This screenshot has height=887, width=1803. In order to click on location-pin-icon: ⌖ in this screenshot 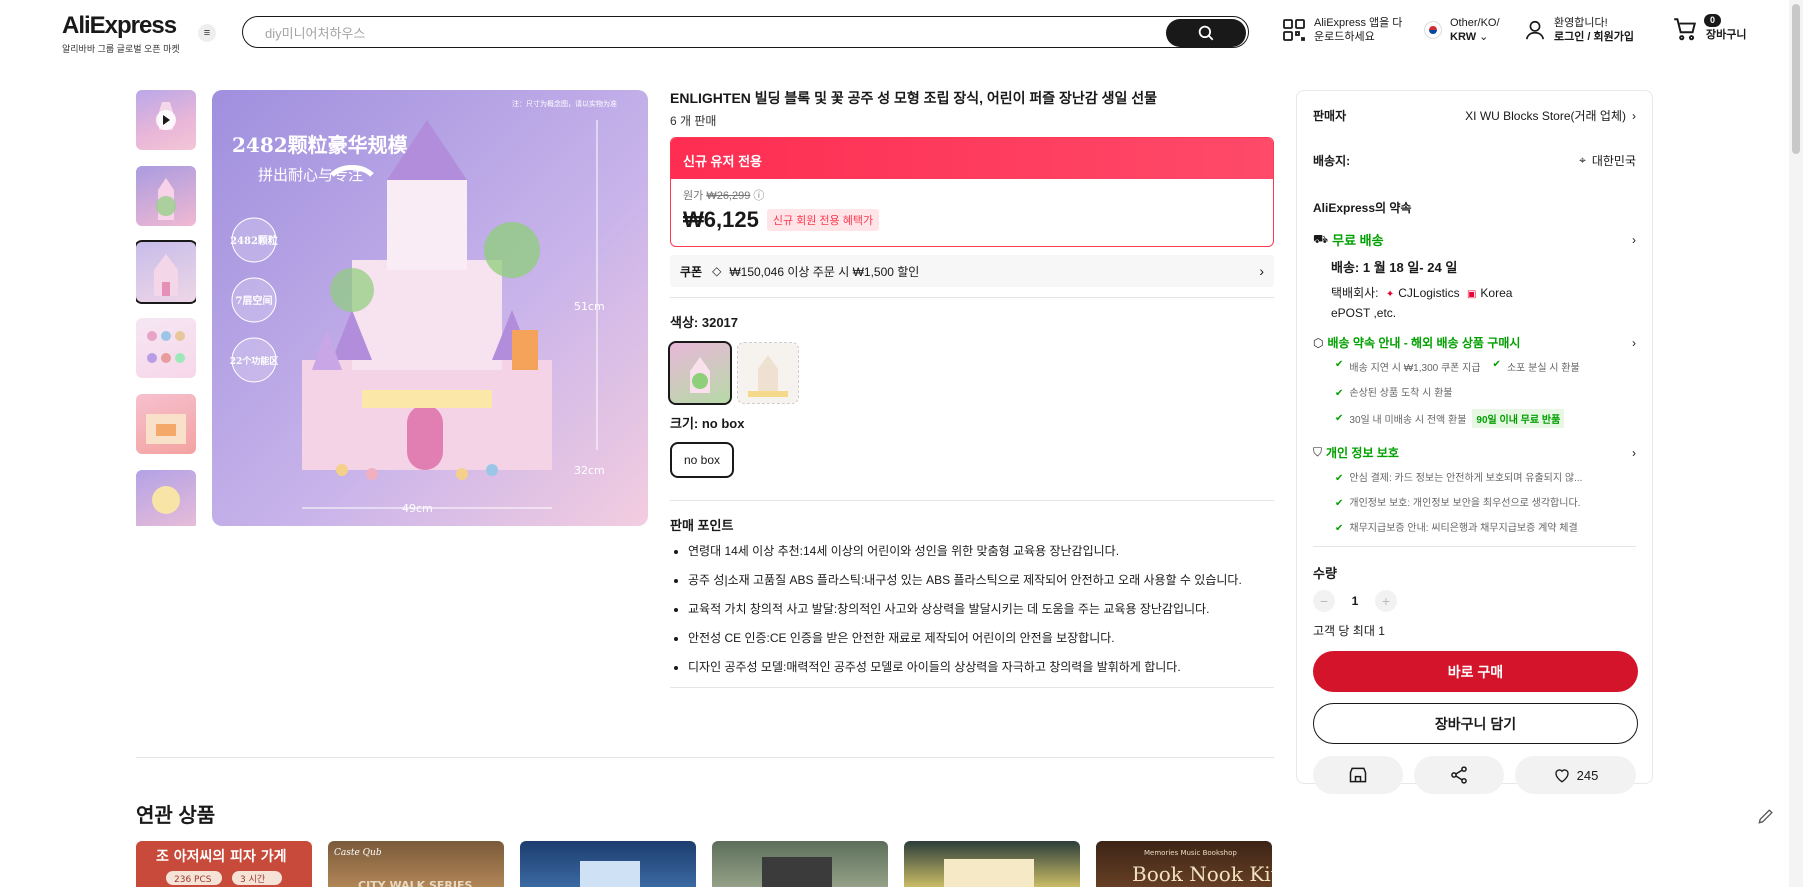, I will do `click(1582, 160)`.